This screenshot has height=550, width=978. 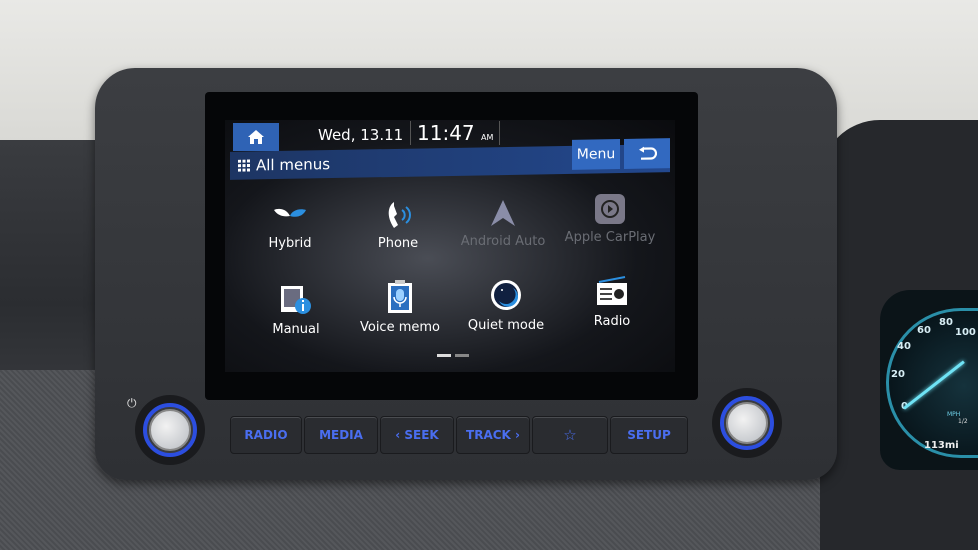 I want to click on tick: 80, so click(x=946, y=322).